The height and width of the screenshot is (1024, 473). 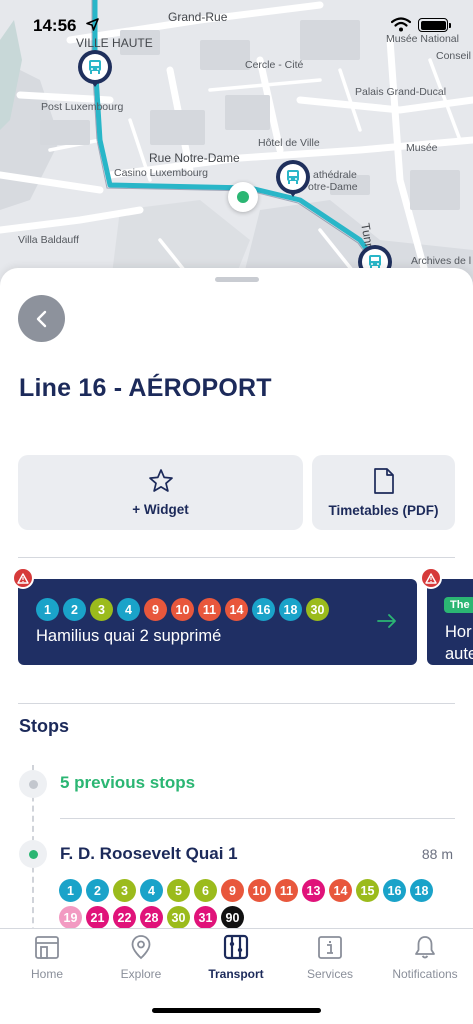 I want to click on line-chip: 6, so click(x=205, y=890).